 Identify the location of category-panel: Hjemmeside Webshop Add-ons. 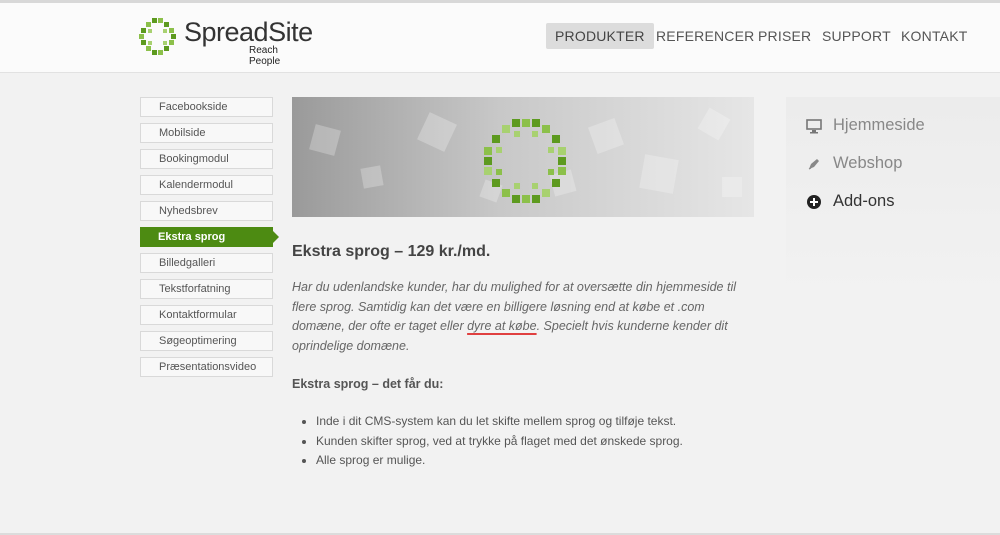
(893, 199).